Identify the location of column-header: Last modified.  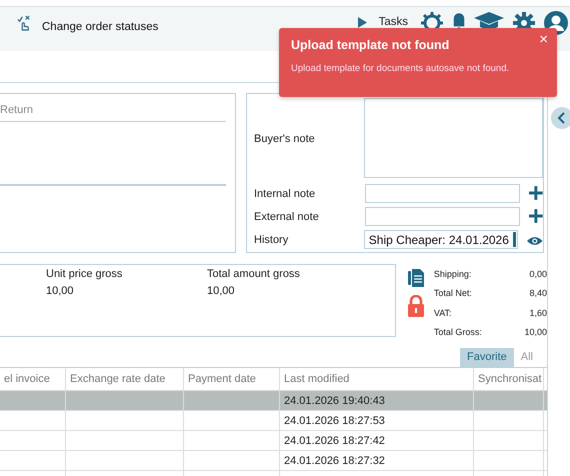
(377, 379).